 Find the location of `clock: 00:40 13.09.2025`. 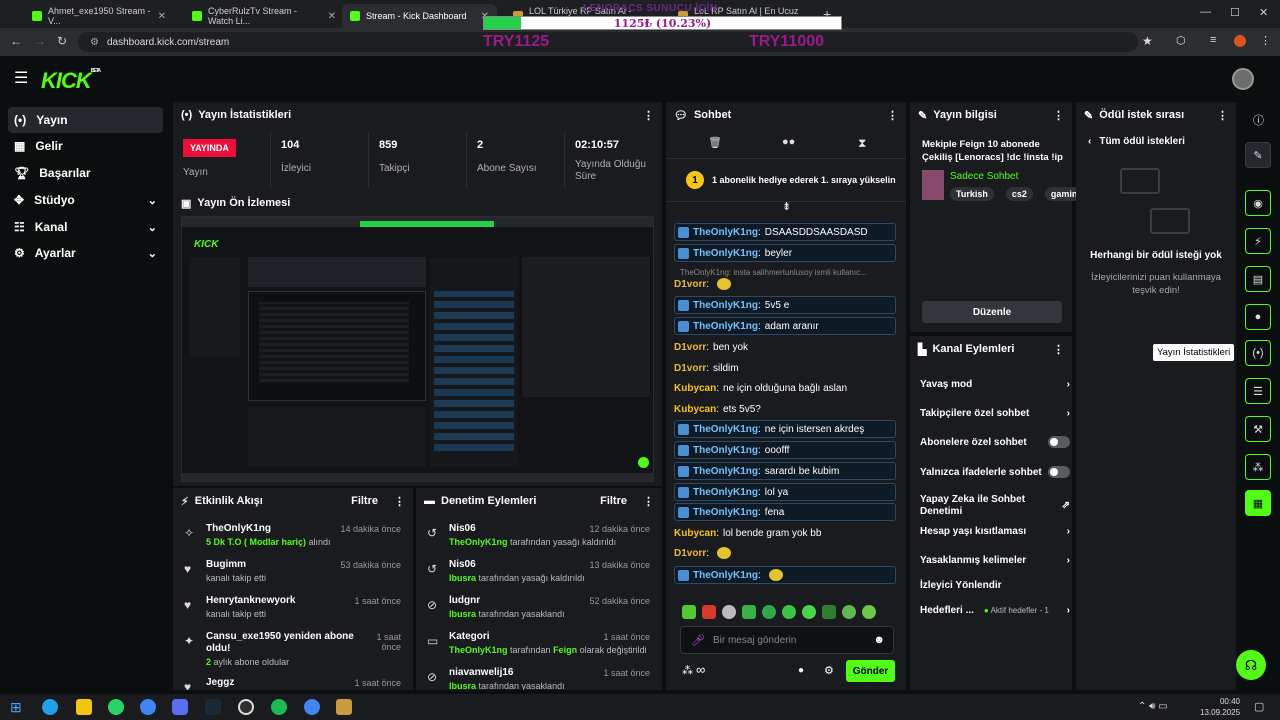

clock: 00:40 13.09.2025 is located at coordinates (1220, 707).